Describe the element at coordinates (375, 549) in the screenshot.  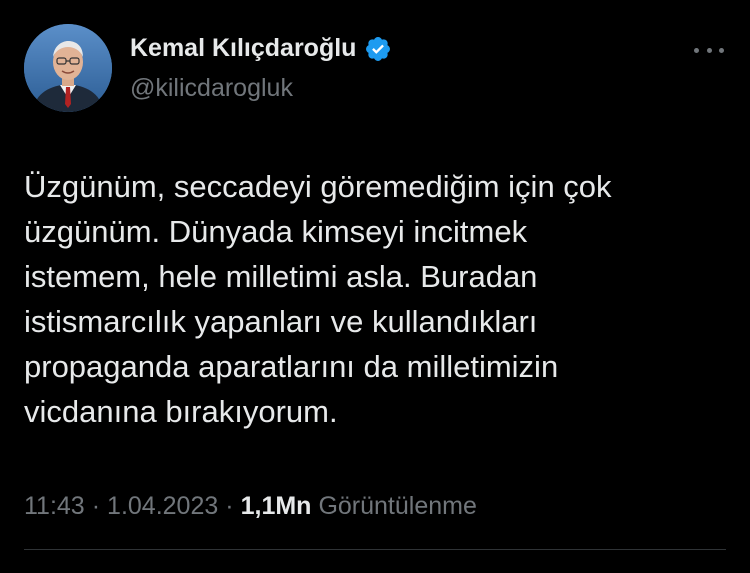
I see `divider` at that location.